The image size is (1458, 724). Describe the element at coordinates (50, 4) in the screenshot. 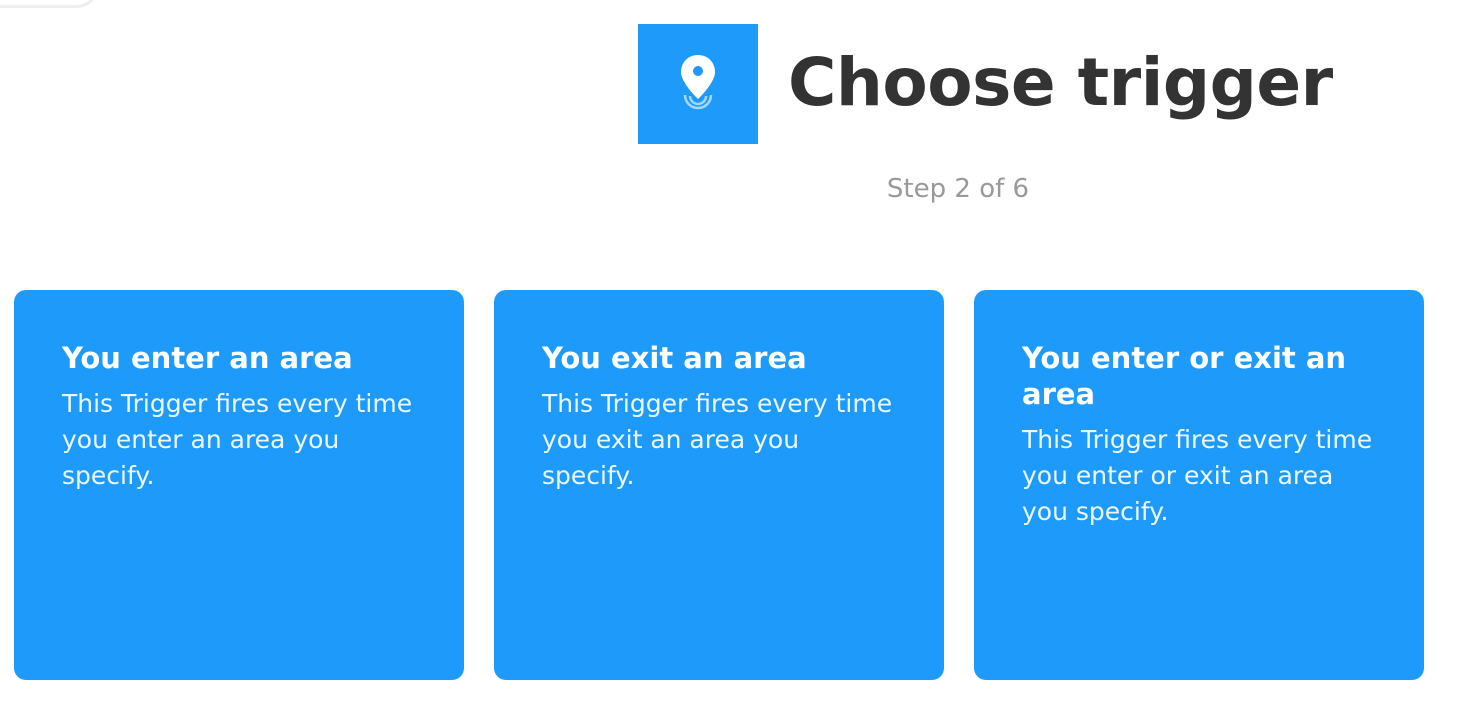

I see `back-button` at that location.